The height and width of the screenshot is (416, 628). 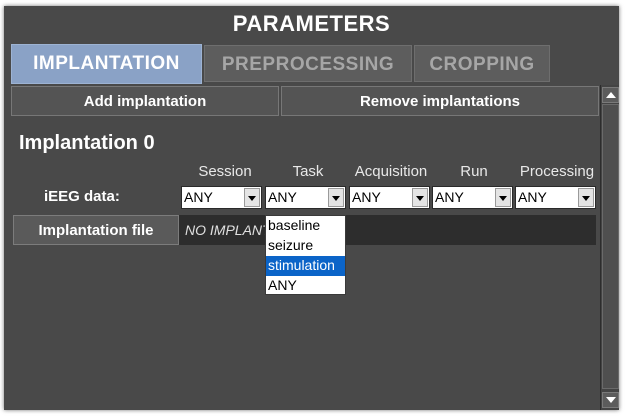 I want to click on dropdown-option-stimulation: stimulation, so click(x=305, y=266).